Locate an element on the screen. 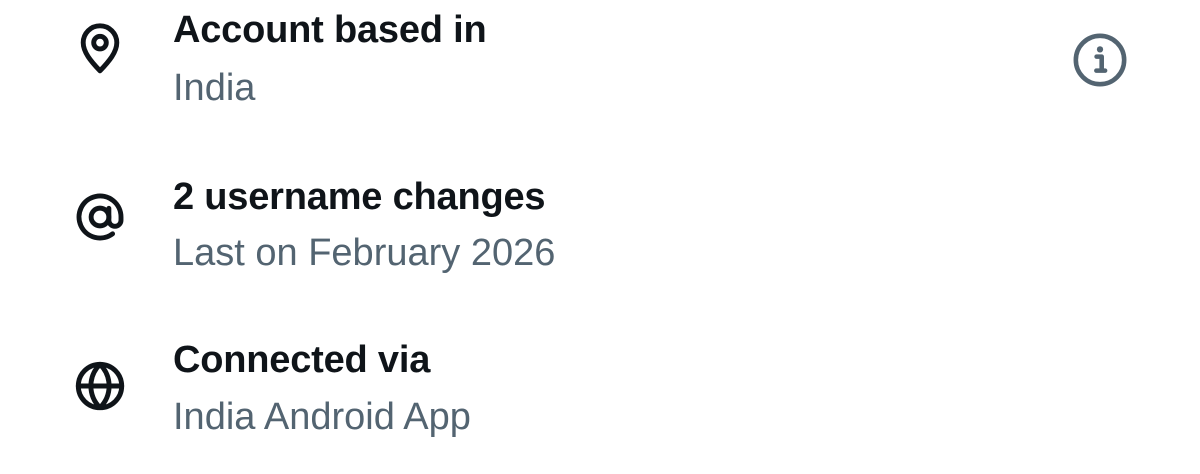 This screenshot has width=1200, height=474. account-location-title: Account based in is located at coordinates (330, 30).